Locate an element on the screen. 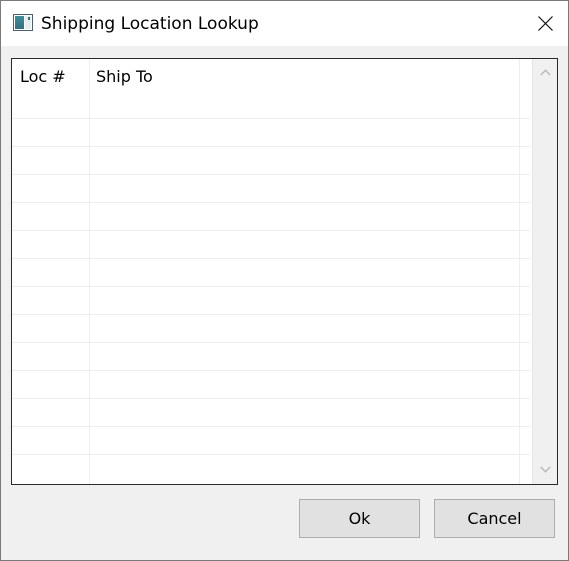 The width and height of the screenshot is (569, 561). close-button is located at coordinates (545, 23).